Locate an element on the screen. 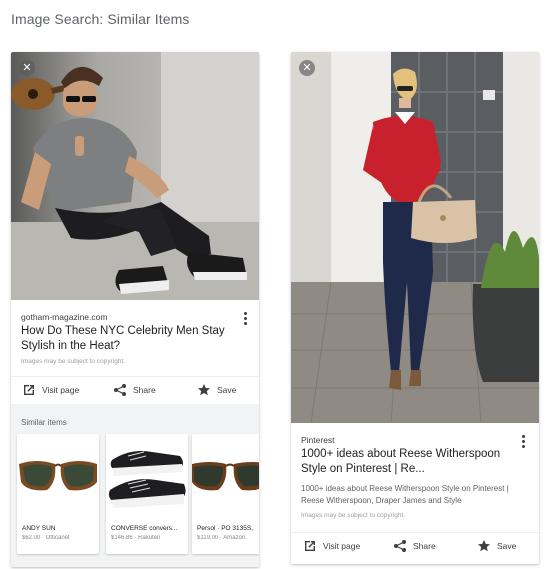 Image resolution: width=556 pixels, height=569 pixels. page-title: Image Search: Similar Items is located at coordinates (100, 19).